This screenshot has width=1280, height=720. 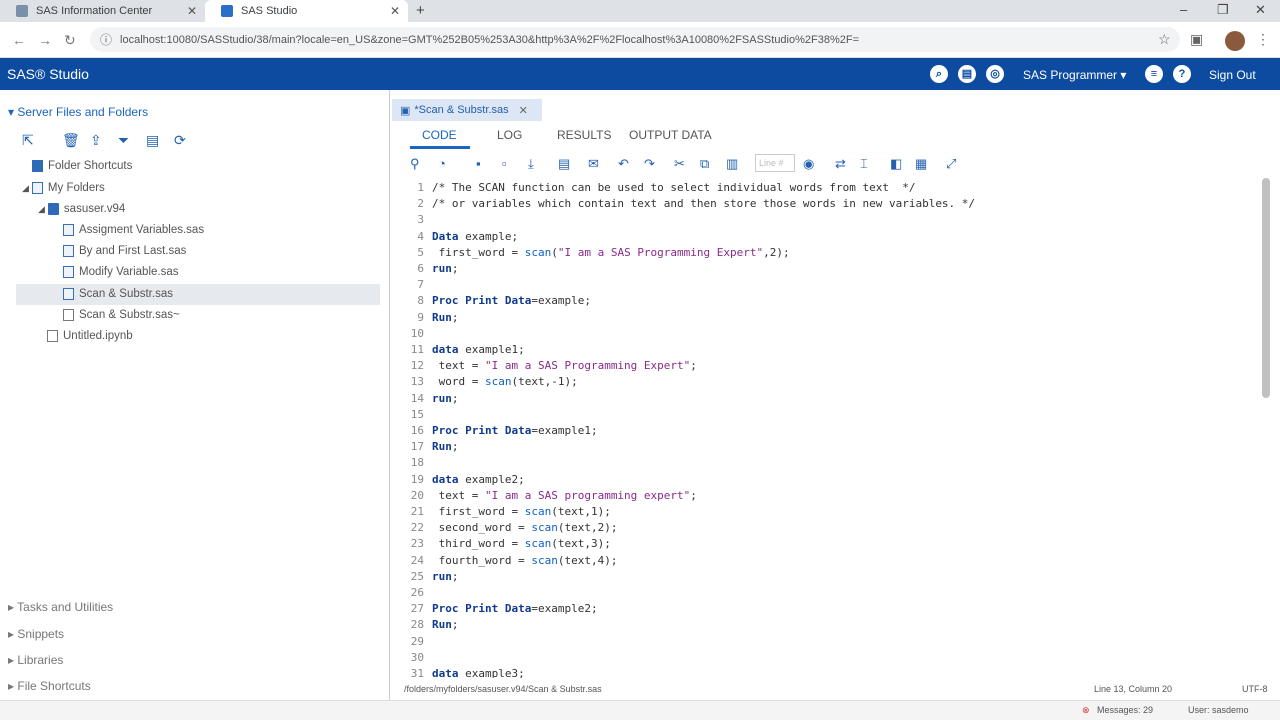 What do you see at coordinates (78, 112) in the screenshot?
I see `server-files-section: ▾ Server Files and Folders` at bounding box center [78, 112].